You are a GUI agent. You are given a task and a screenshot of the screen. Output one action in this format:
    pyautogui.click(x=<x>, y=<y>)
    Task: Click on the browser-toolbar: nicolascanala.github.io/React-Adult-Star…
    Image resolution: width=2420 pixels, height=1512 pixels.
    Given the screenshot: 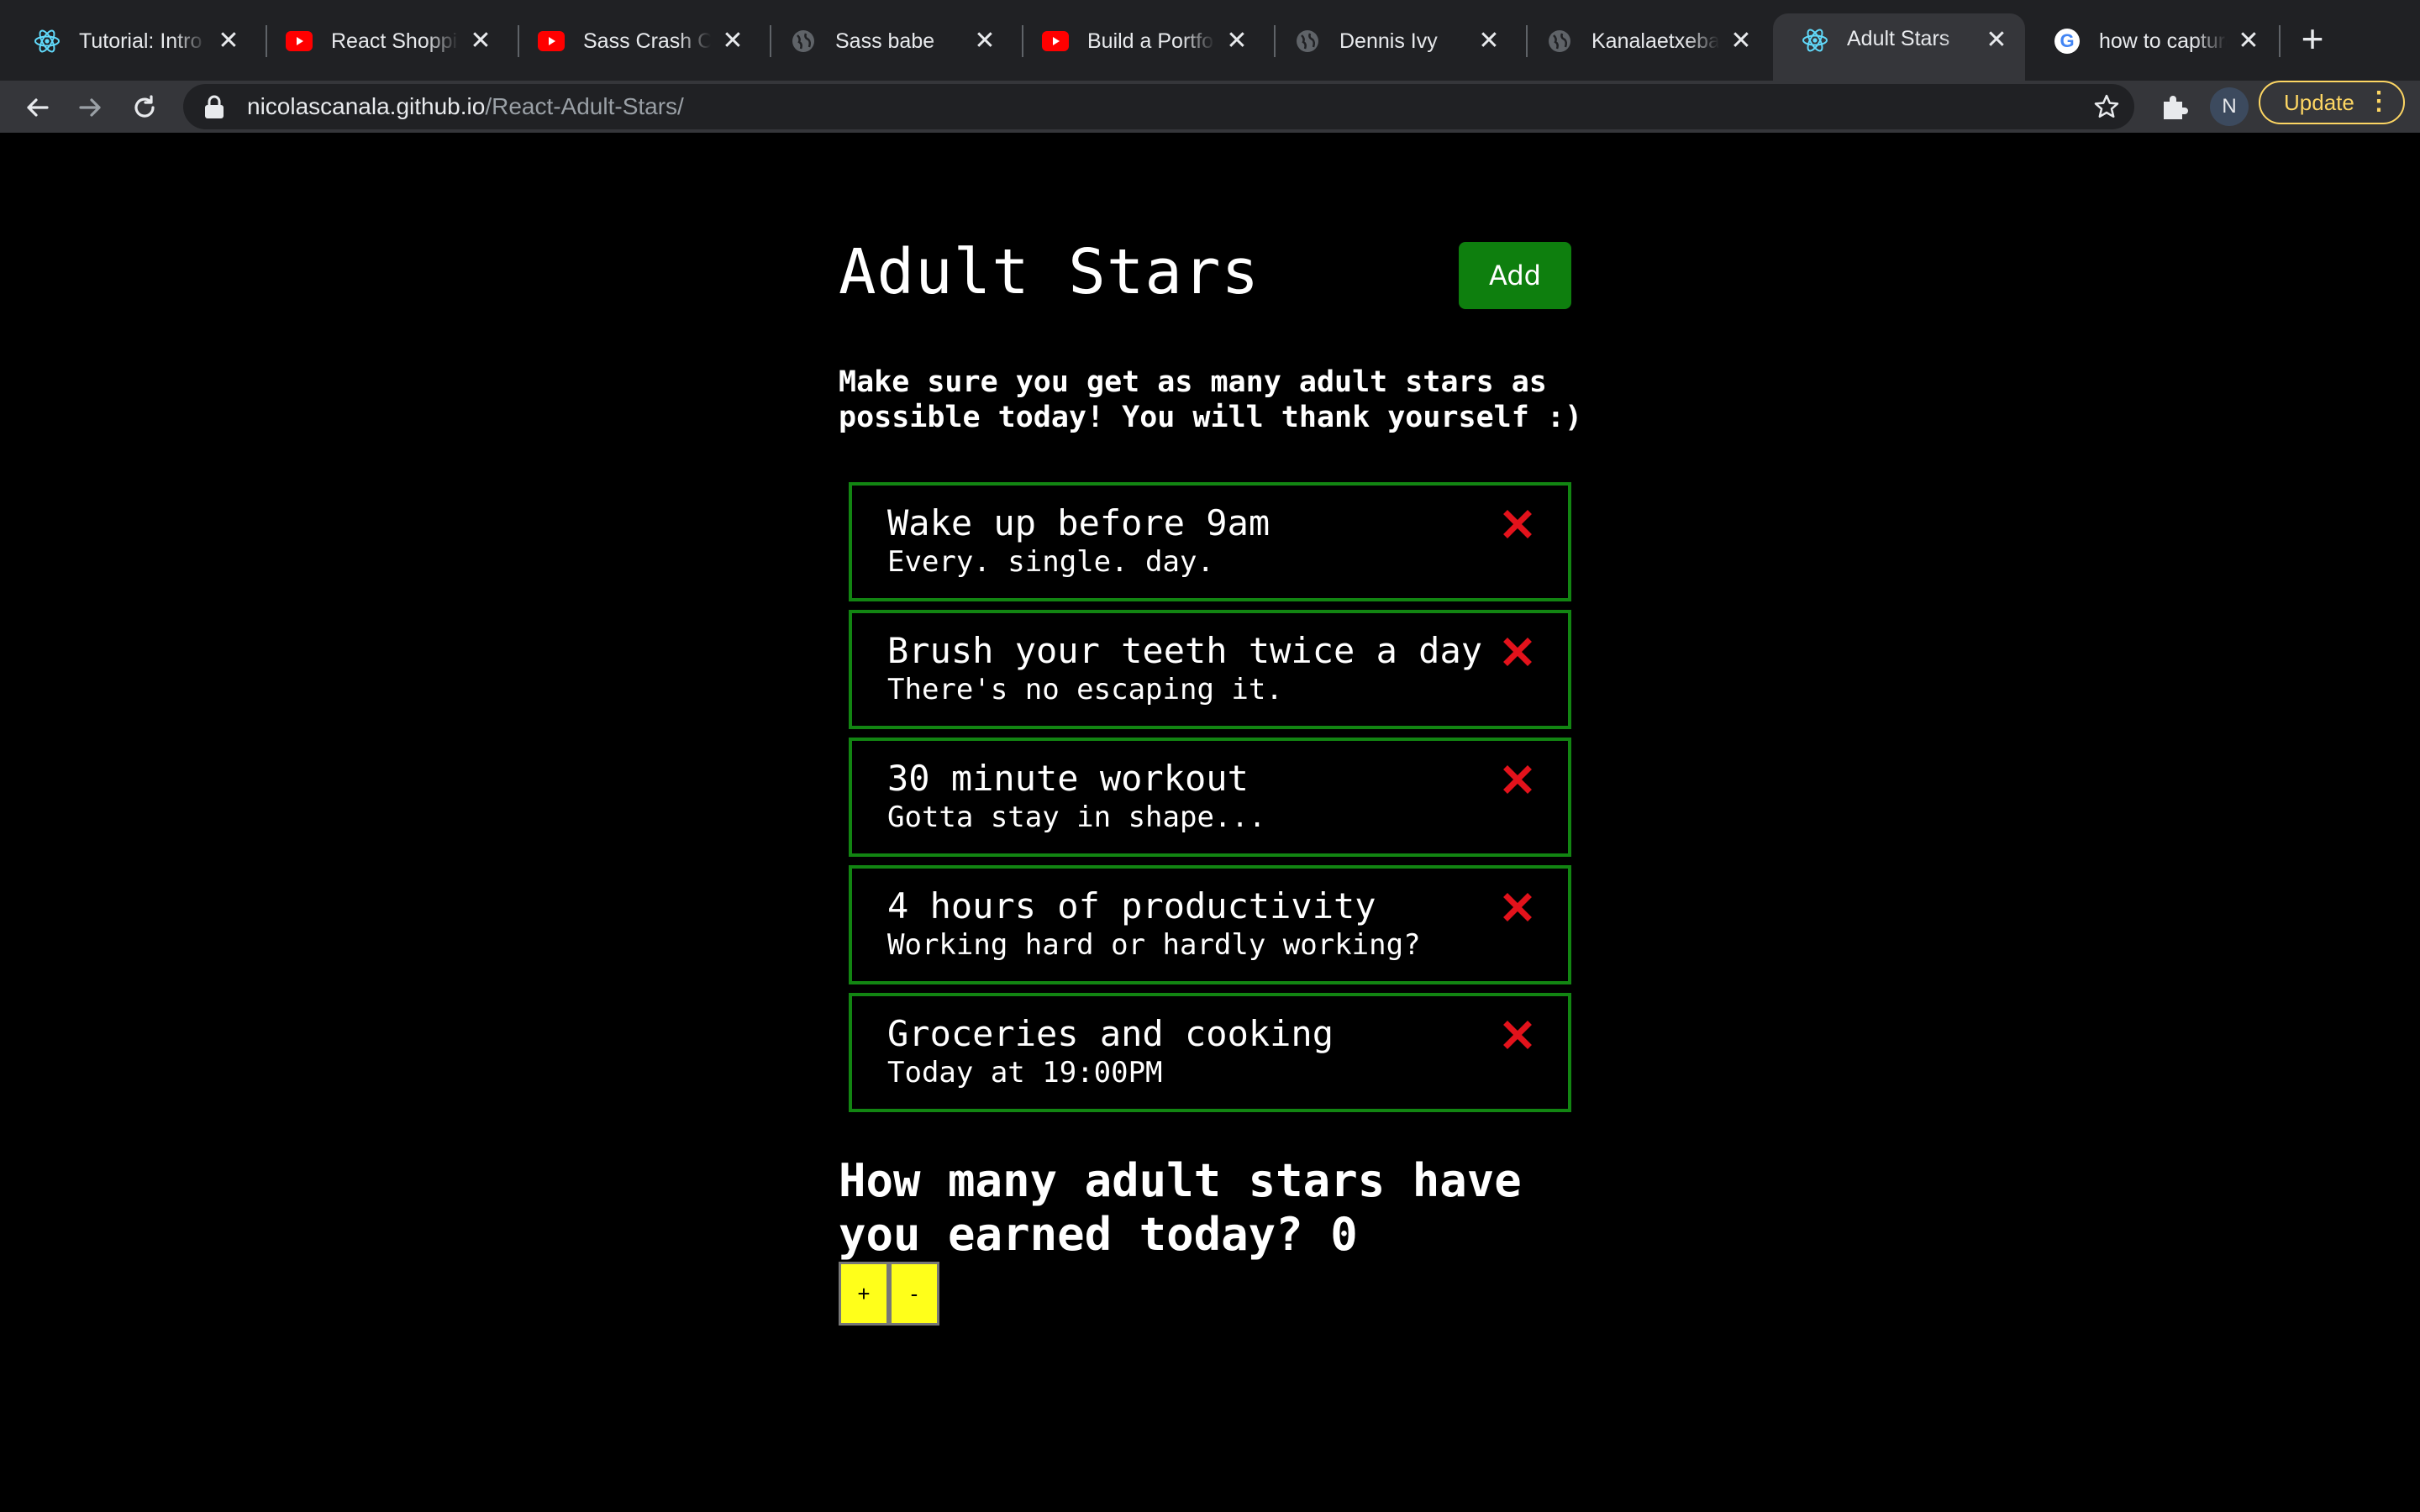 What is the action you would take?
    pyautogui.click(x=1210, y=107)
    